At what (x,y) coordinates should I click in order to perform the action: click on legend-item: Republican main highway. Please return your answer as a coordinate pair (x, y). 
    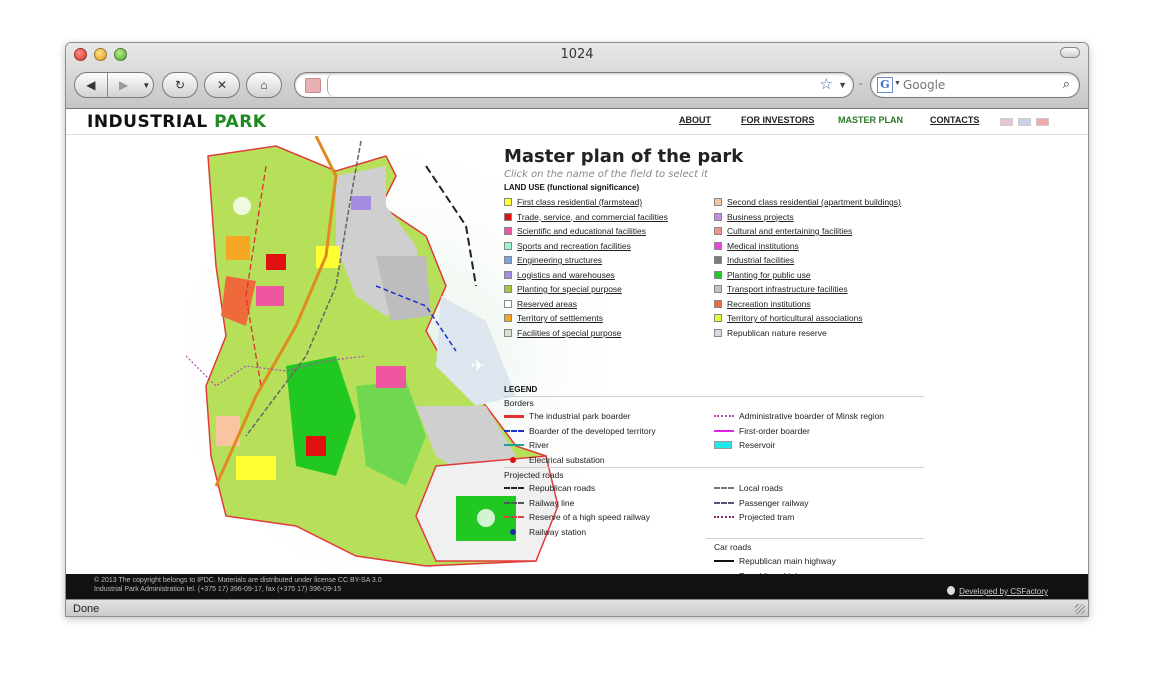
    Looking at the image, I should click on (775, 561).